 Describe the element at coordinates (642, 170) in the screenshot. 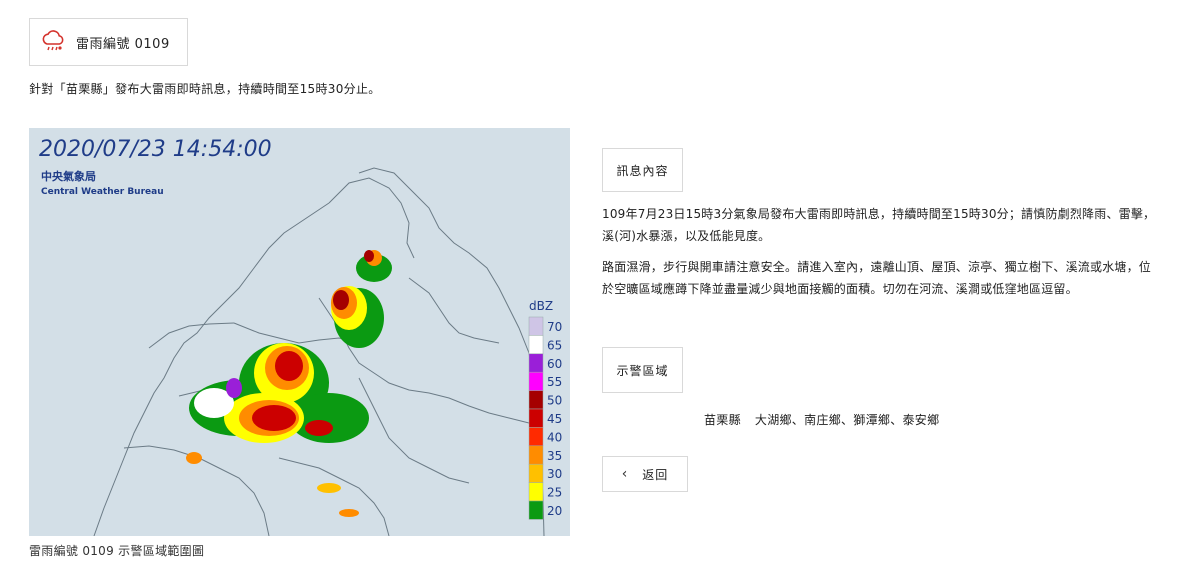

I see `message-header: 訊息內容` at that location.